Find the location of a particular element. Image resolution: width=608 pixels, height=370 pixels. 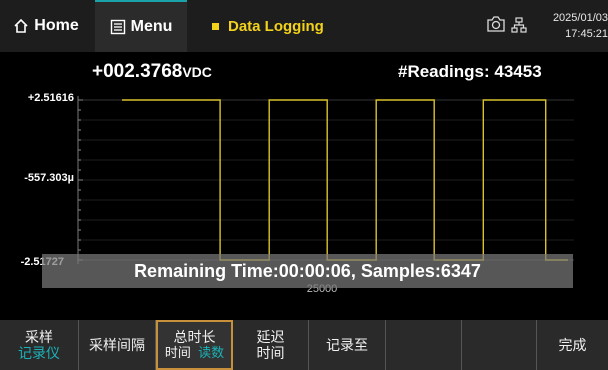

softkey-record-to-label: 记录至 is located at coordinates (347, 345).